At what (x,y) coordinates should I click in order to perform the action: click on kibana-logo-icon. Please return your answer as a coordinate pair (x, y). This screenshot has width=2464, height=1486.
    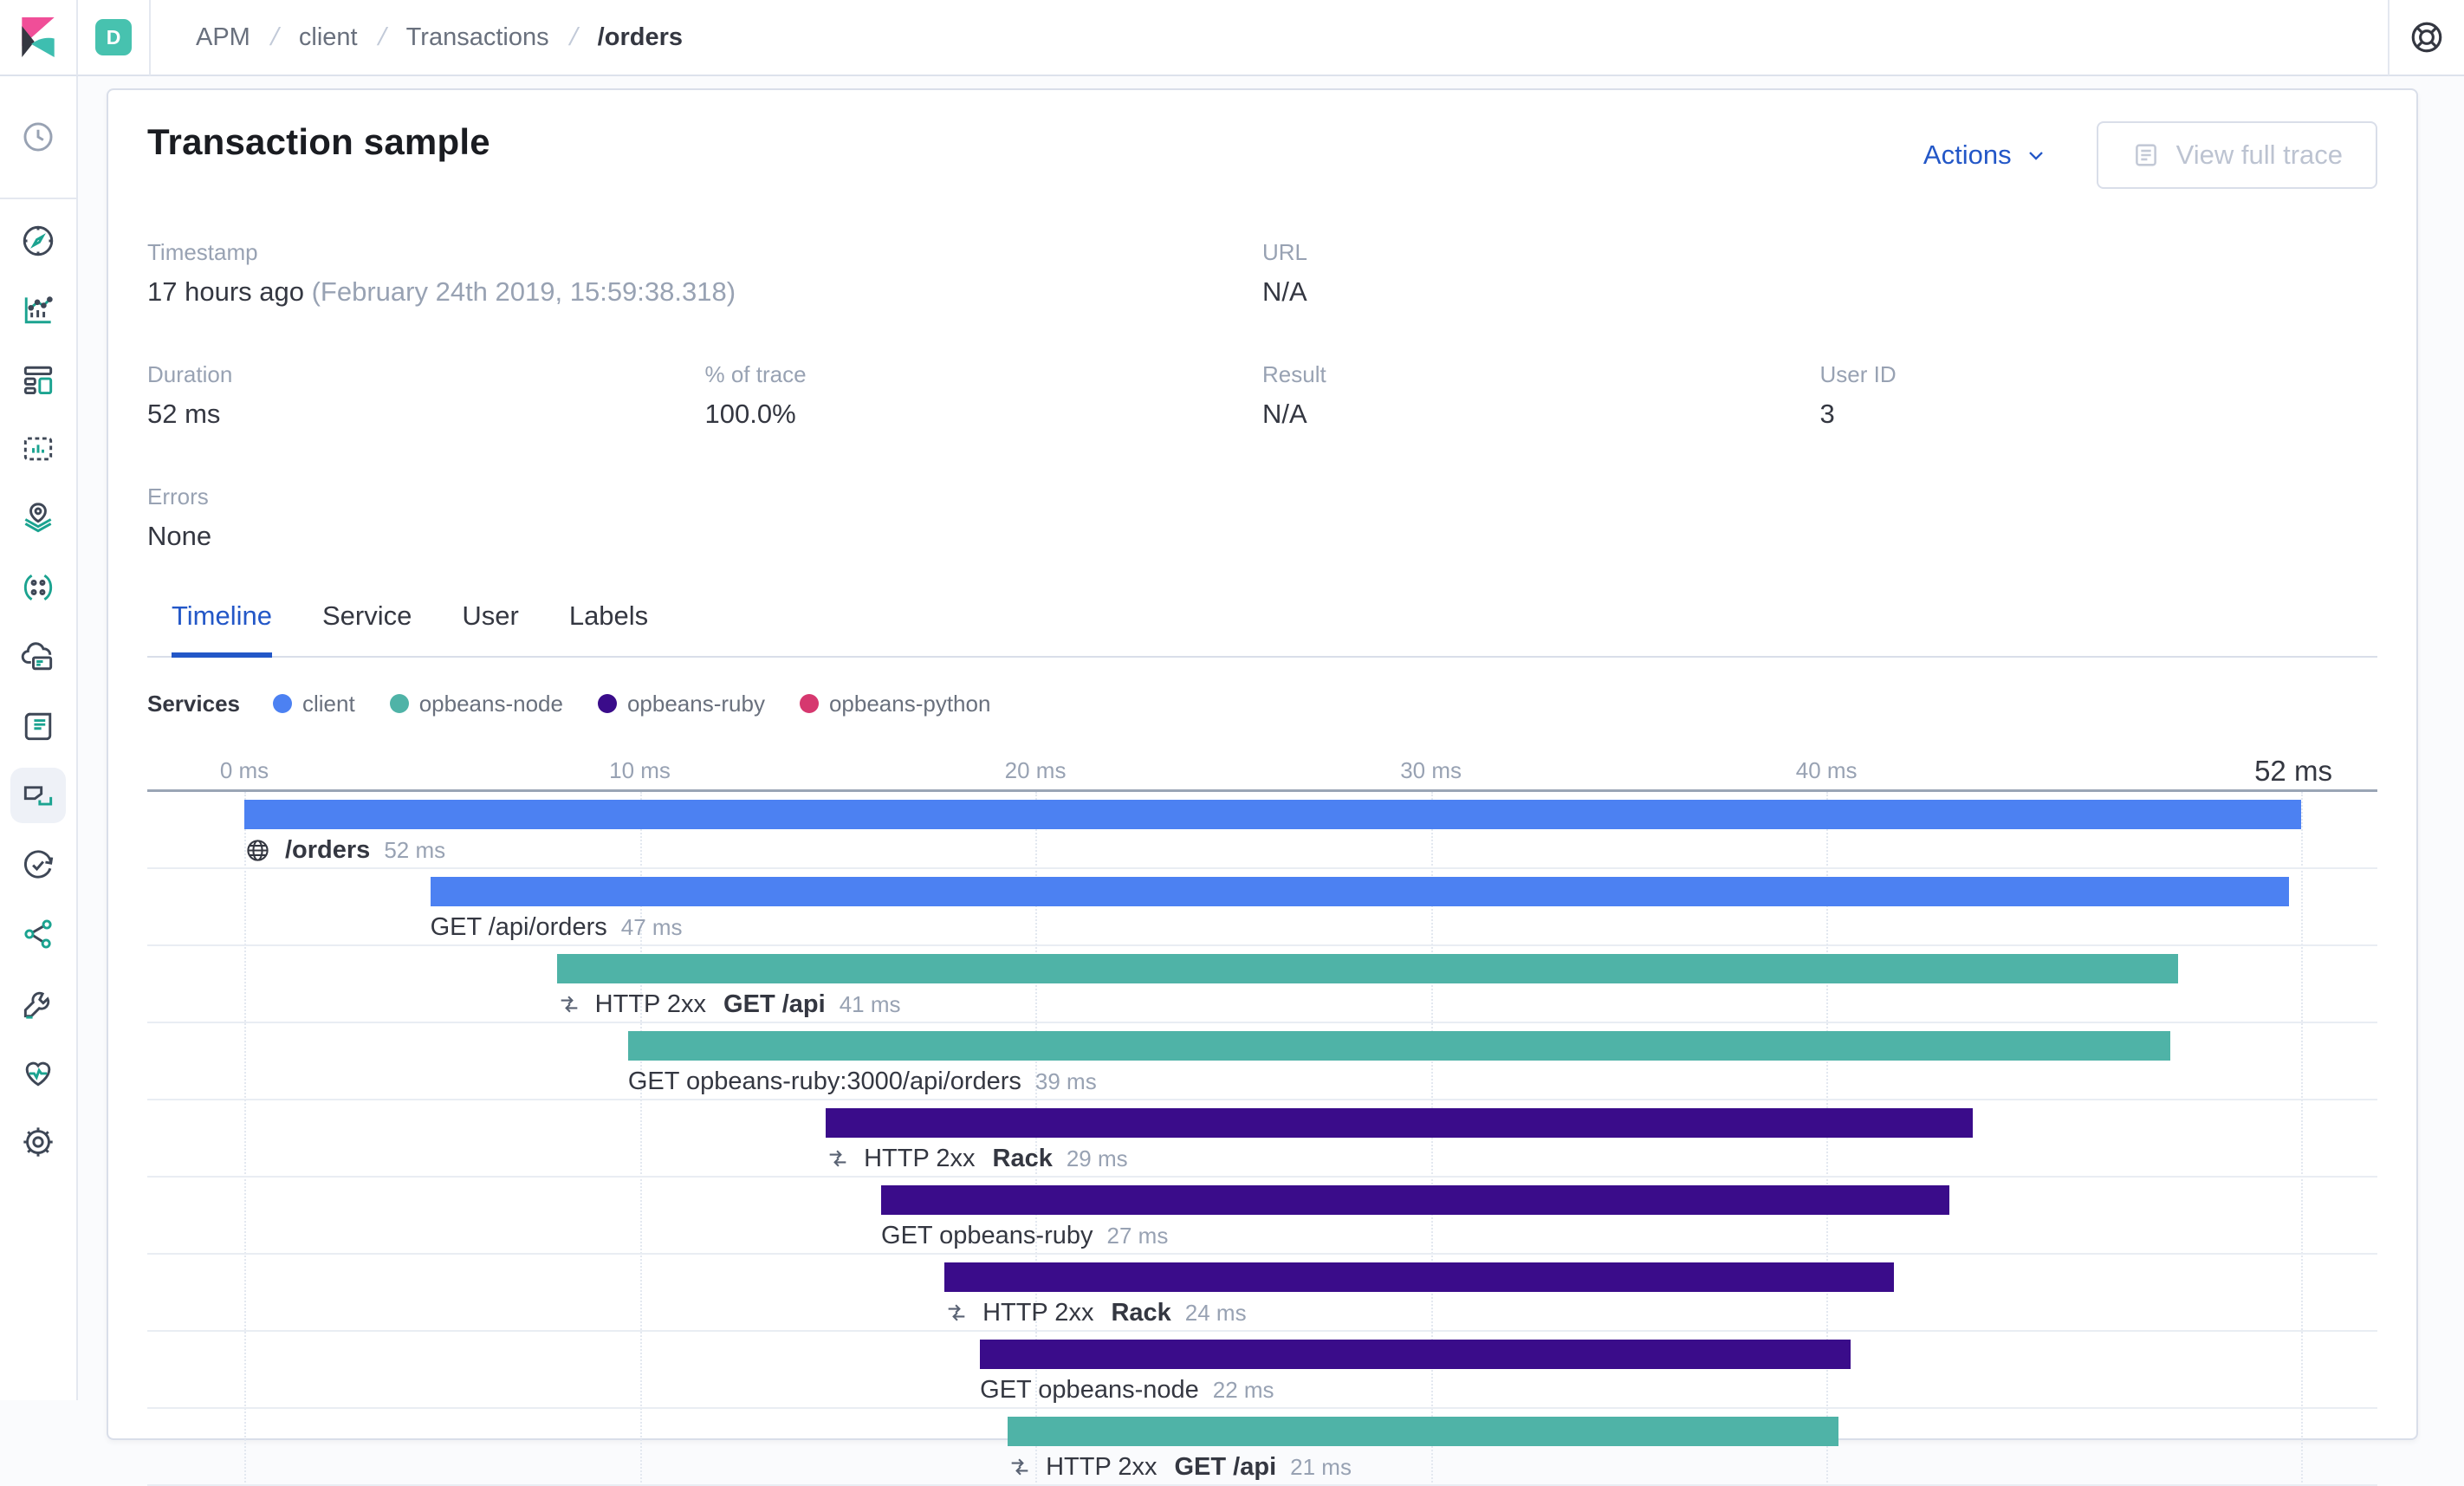
    Looking at the image, I should click on (38, 38).